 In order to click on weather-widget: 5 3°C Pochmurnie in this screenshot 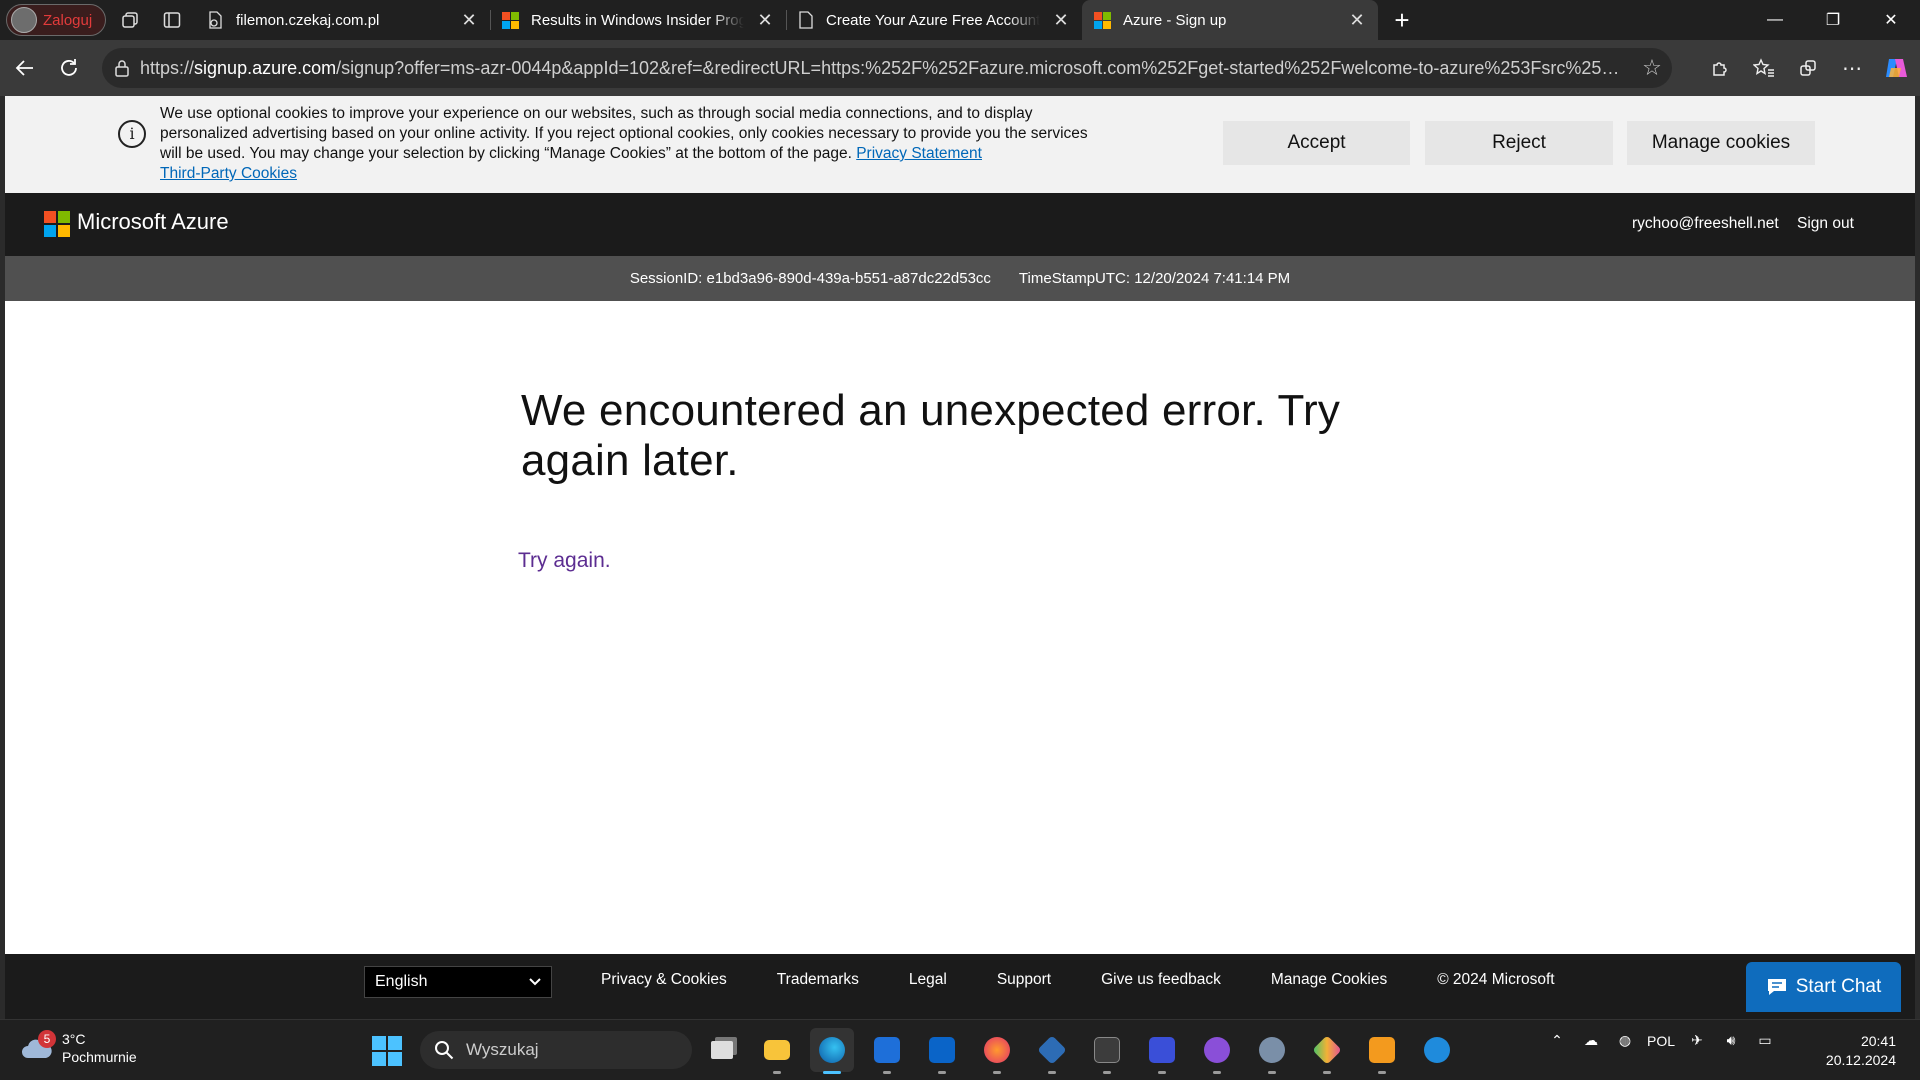, I will do `click(78, 1048)`.